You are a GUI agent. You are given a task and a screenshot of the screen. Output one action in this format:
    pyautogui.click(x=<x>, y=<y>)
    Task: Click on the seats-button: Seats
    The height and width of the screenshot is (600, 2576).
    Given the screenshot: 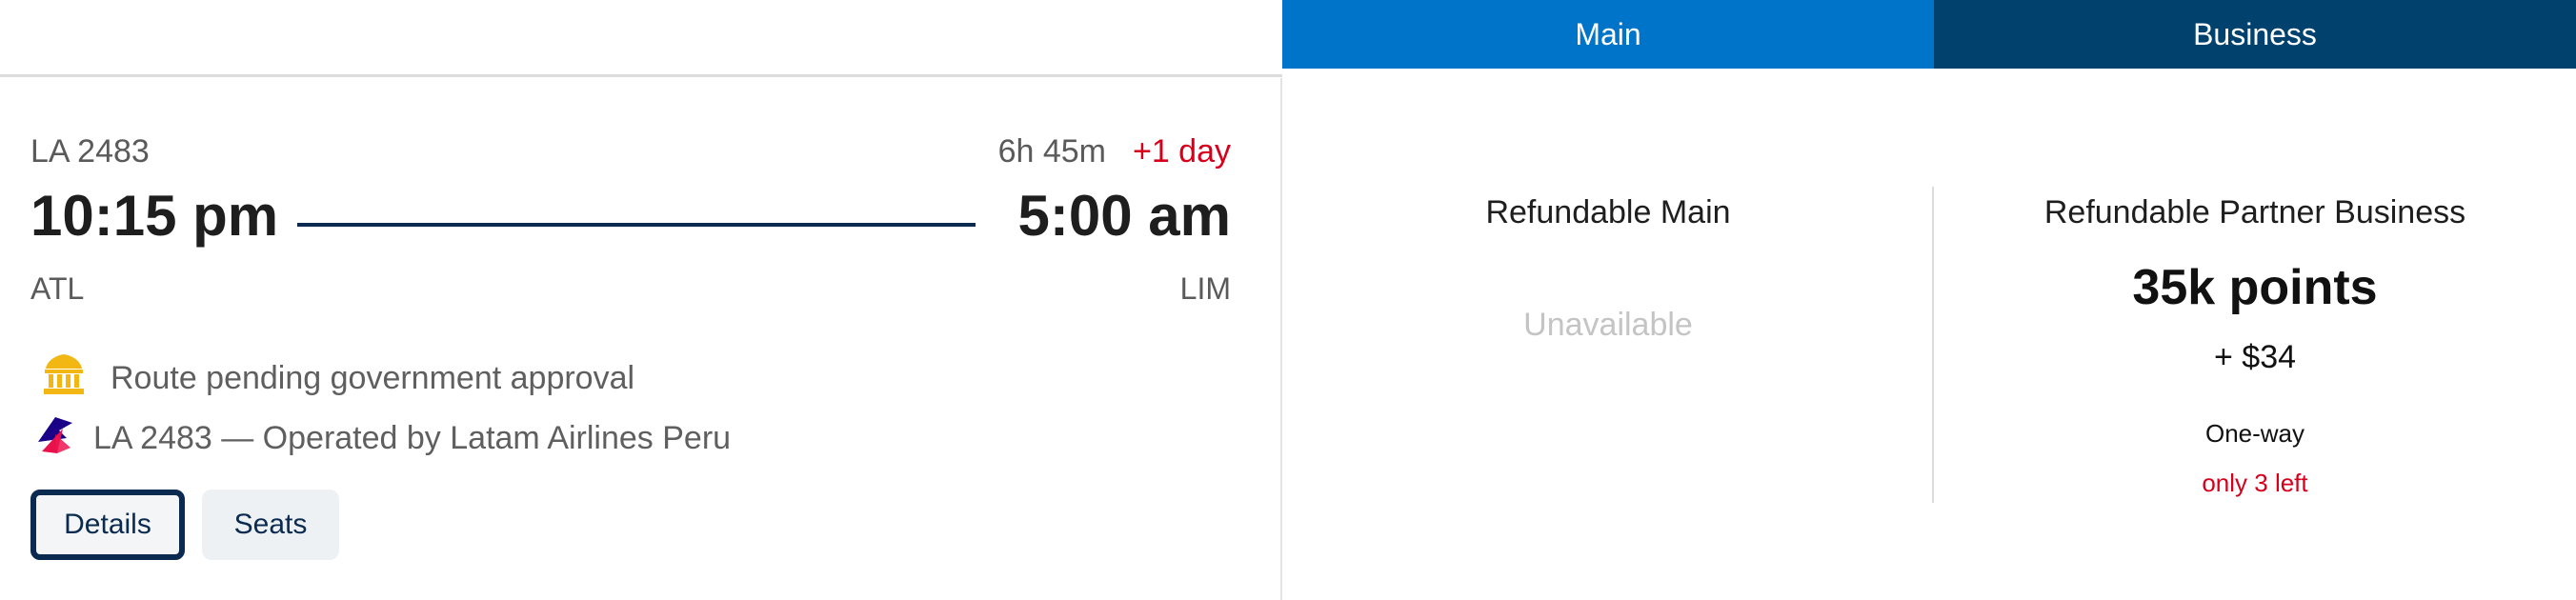 What is the action you would take?
    pyautogui.click(x=271, y=525)
    